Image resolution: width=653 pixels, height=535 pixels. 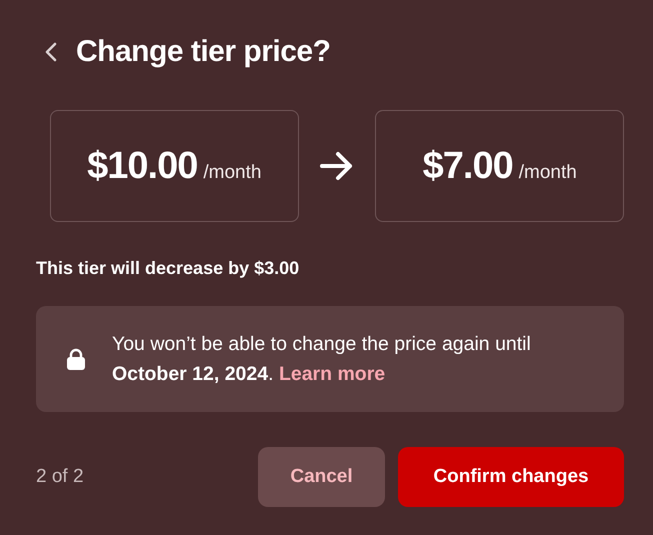 What do you see at coordinates (76, 359) in the screenshot?
I see `lock-icon` at bounding box center [76, 359].